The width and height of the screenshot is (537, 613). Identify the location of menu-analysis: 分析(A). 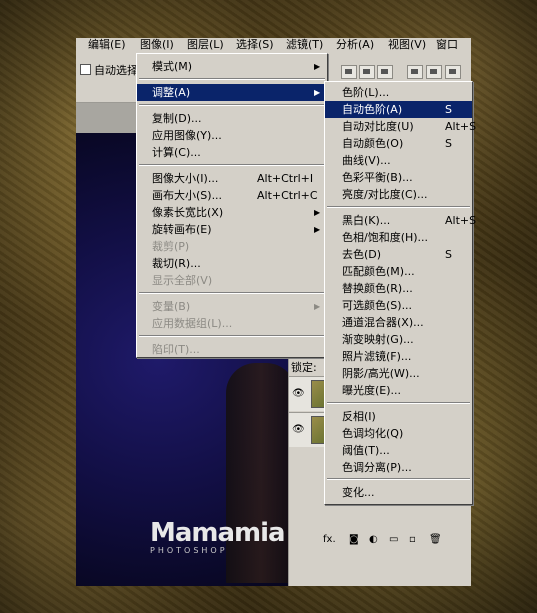
(355, 45).